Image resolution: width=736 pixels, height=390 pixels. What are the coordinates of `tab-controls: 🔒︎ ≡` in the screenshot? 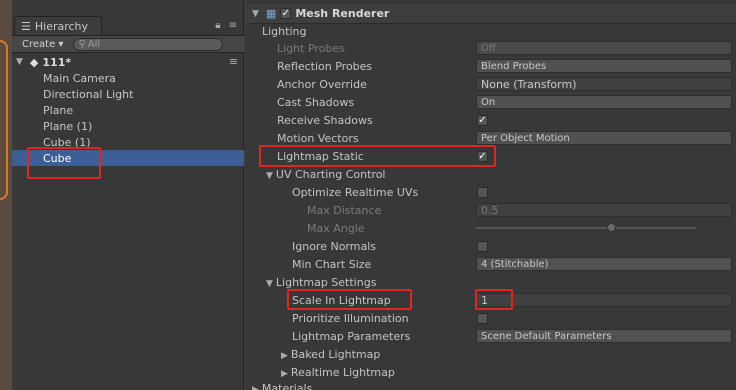 It's located at (226, 25).